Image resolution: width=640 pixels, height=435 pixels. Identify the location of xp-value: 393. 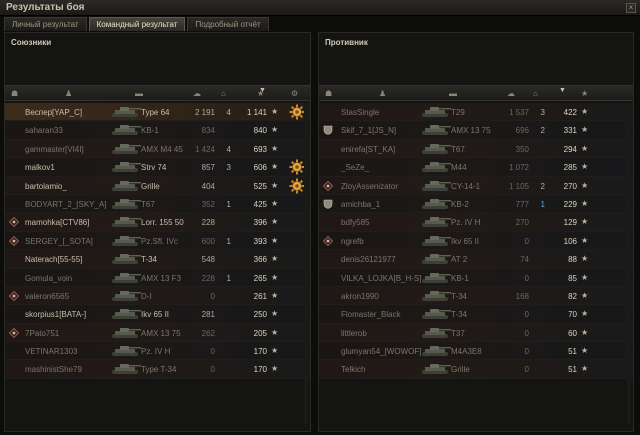
(260, 241).